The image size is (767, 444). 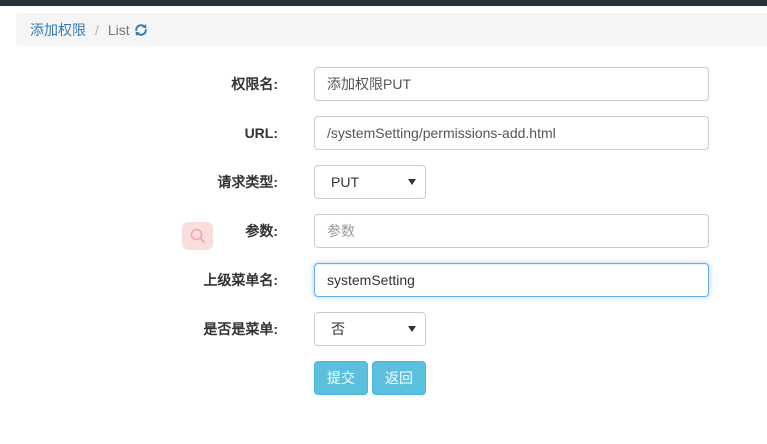 I want to click on request-type-selected-value: PUT, so click(x=345, y=182).